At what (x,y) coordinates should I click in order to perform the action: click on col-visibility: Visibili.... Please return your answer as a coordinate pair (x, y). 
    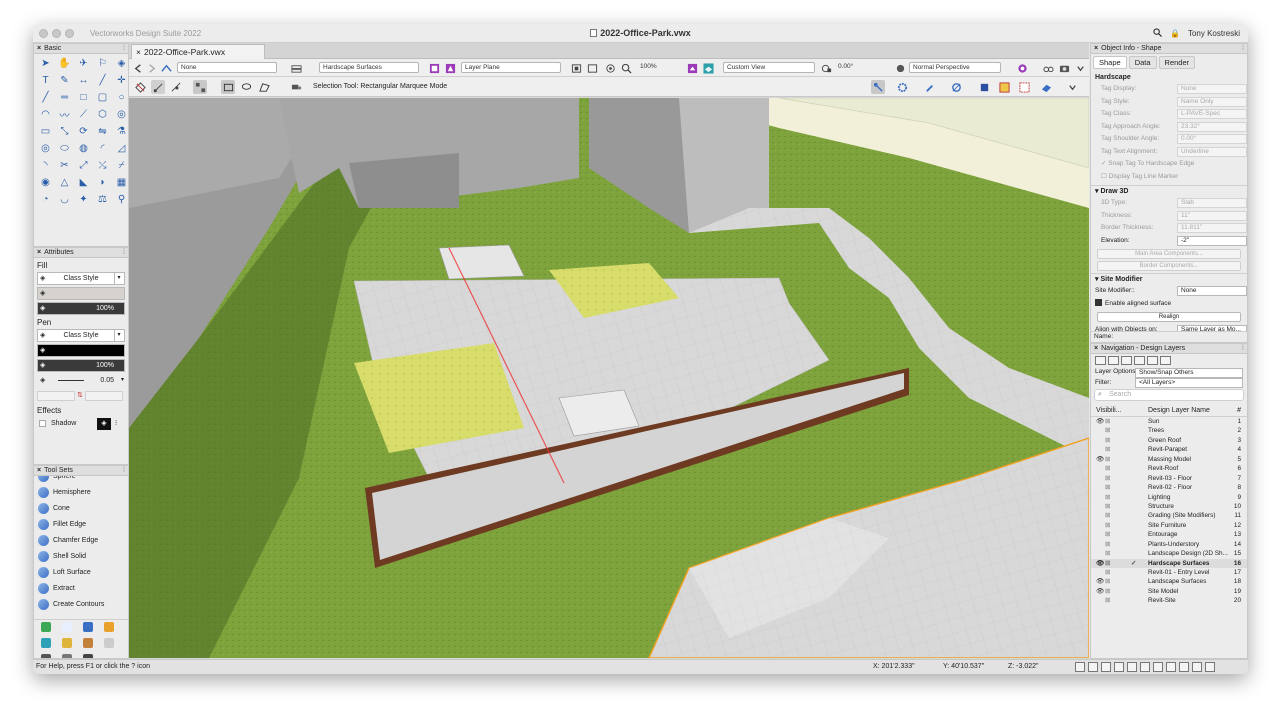
    Looking at the image, I should click on (1109, 410).